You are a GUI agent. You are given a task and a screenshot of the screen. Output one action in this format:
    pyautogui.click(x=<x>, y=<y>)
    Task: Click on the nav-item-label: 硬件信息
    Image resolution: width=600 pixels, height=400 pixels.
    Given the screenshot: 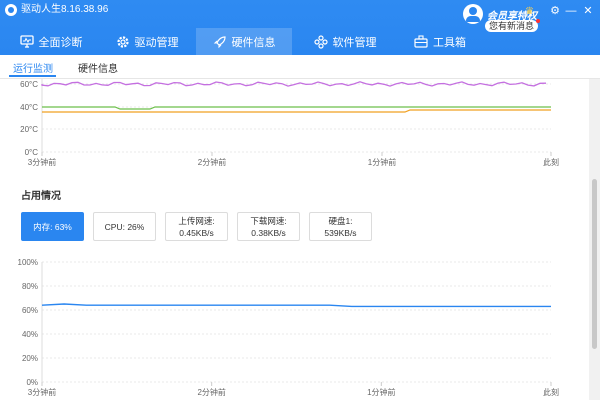 What is the action you would take?
    pyautogui.click(x=253, y=42)
    